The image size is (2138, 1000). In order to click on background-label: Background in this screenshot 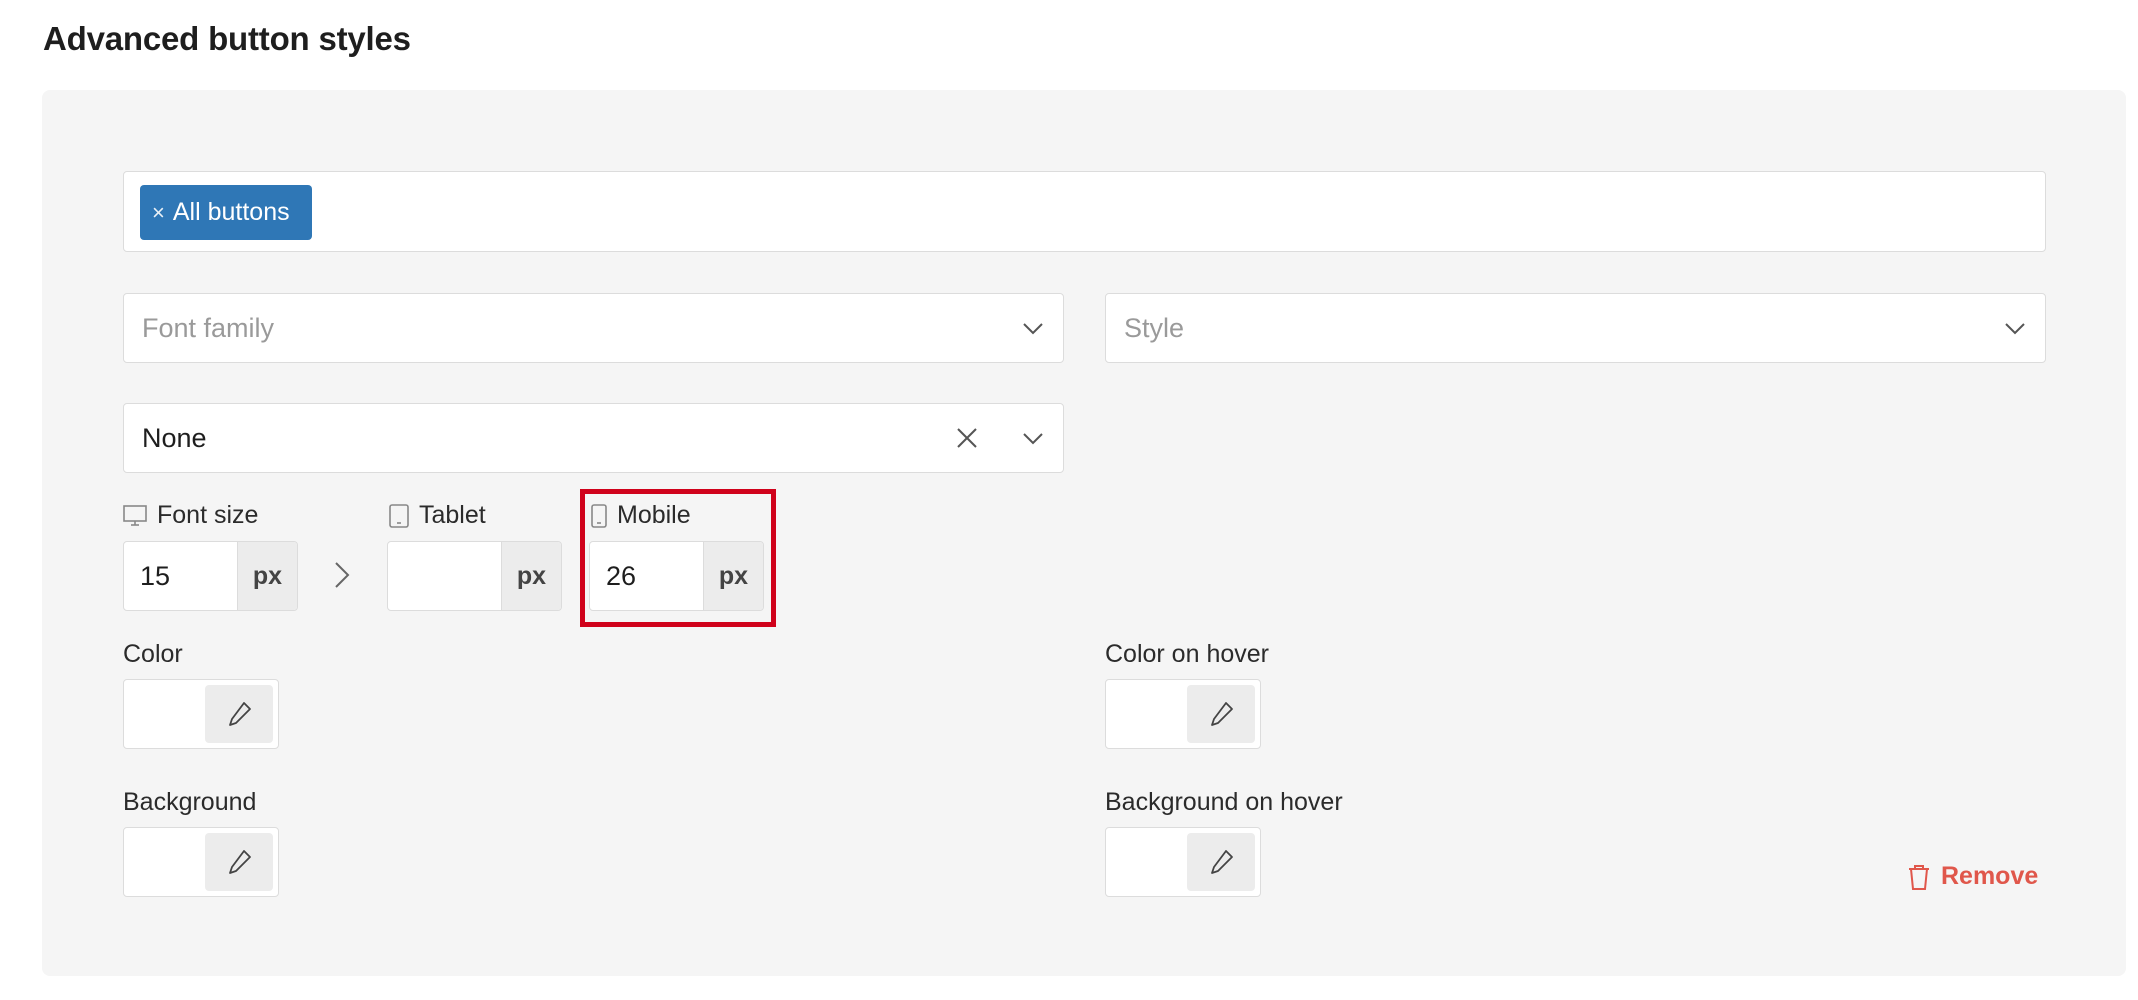, I will do `click(190, 802)`.